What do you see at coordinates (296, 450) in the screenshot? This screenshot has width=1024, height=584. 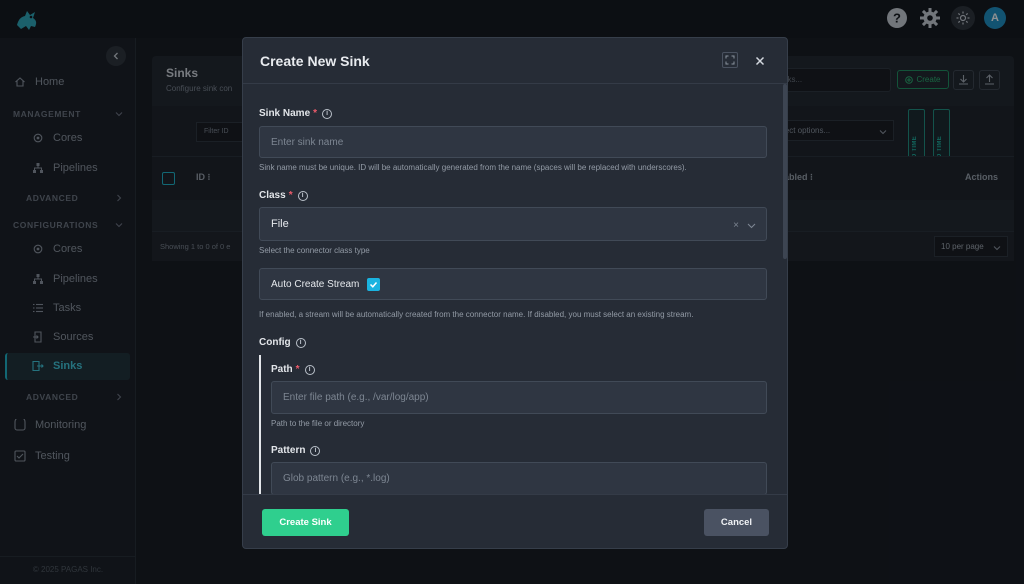 I see `pattern-label: Pattern i` at bounding box center [296, 450].